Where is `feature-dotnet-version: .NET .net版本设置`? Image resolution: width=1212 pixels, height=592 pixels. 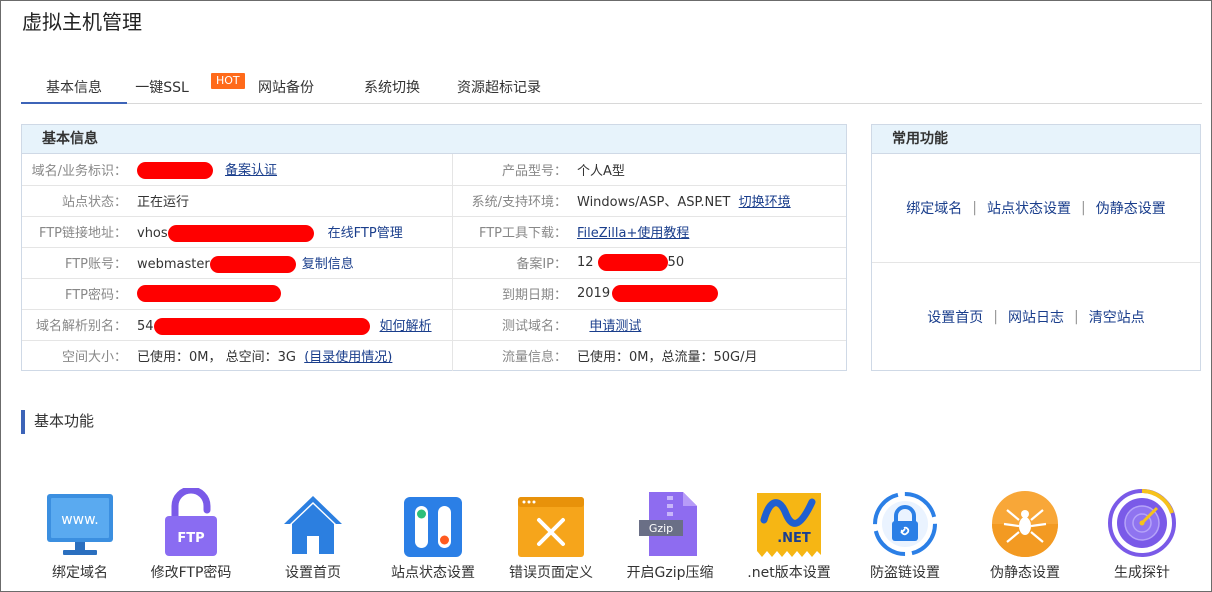 feature-dotnet-version: .NET .net版本设置 is located at coordinates (789, 530).